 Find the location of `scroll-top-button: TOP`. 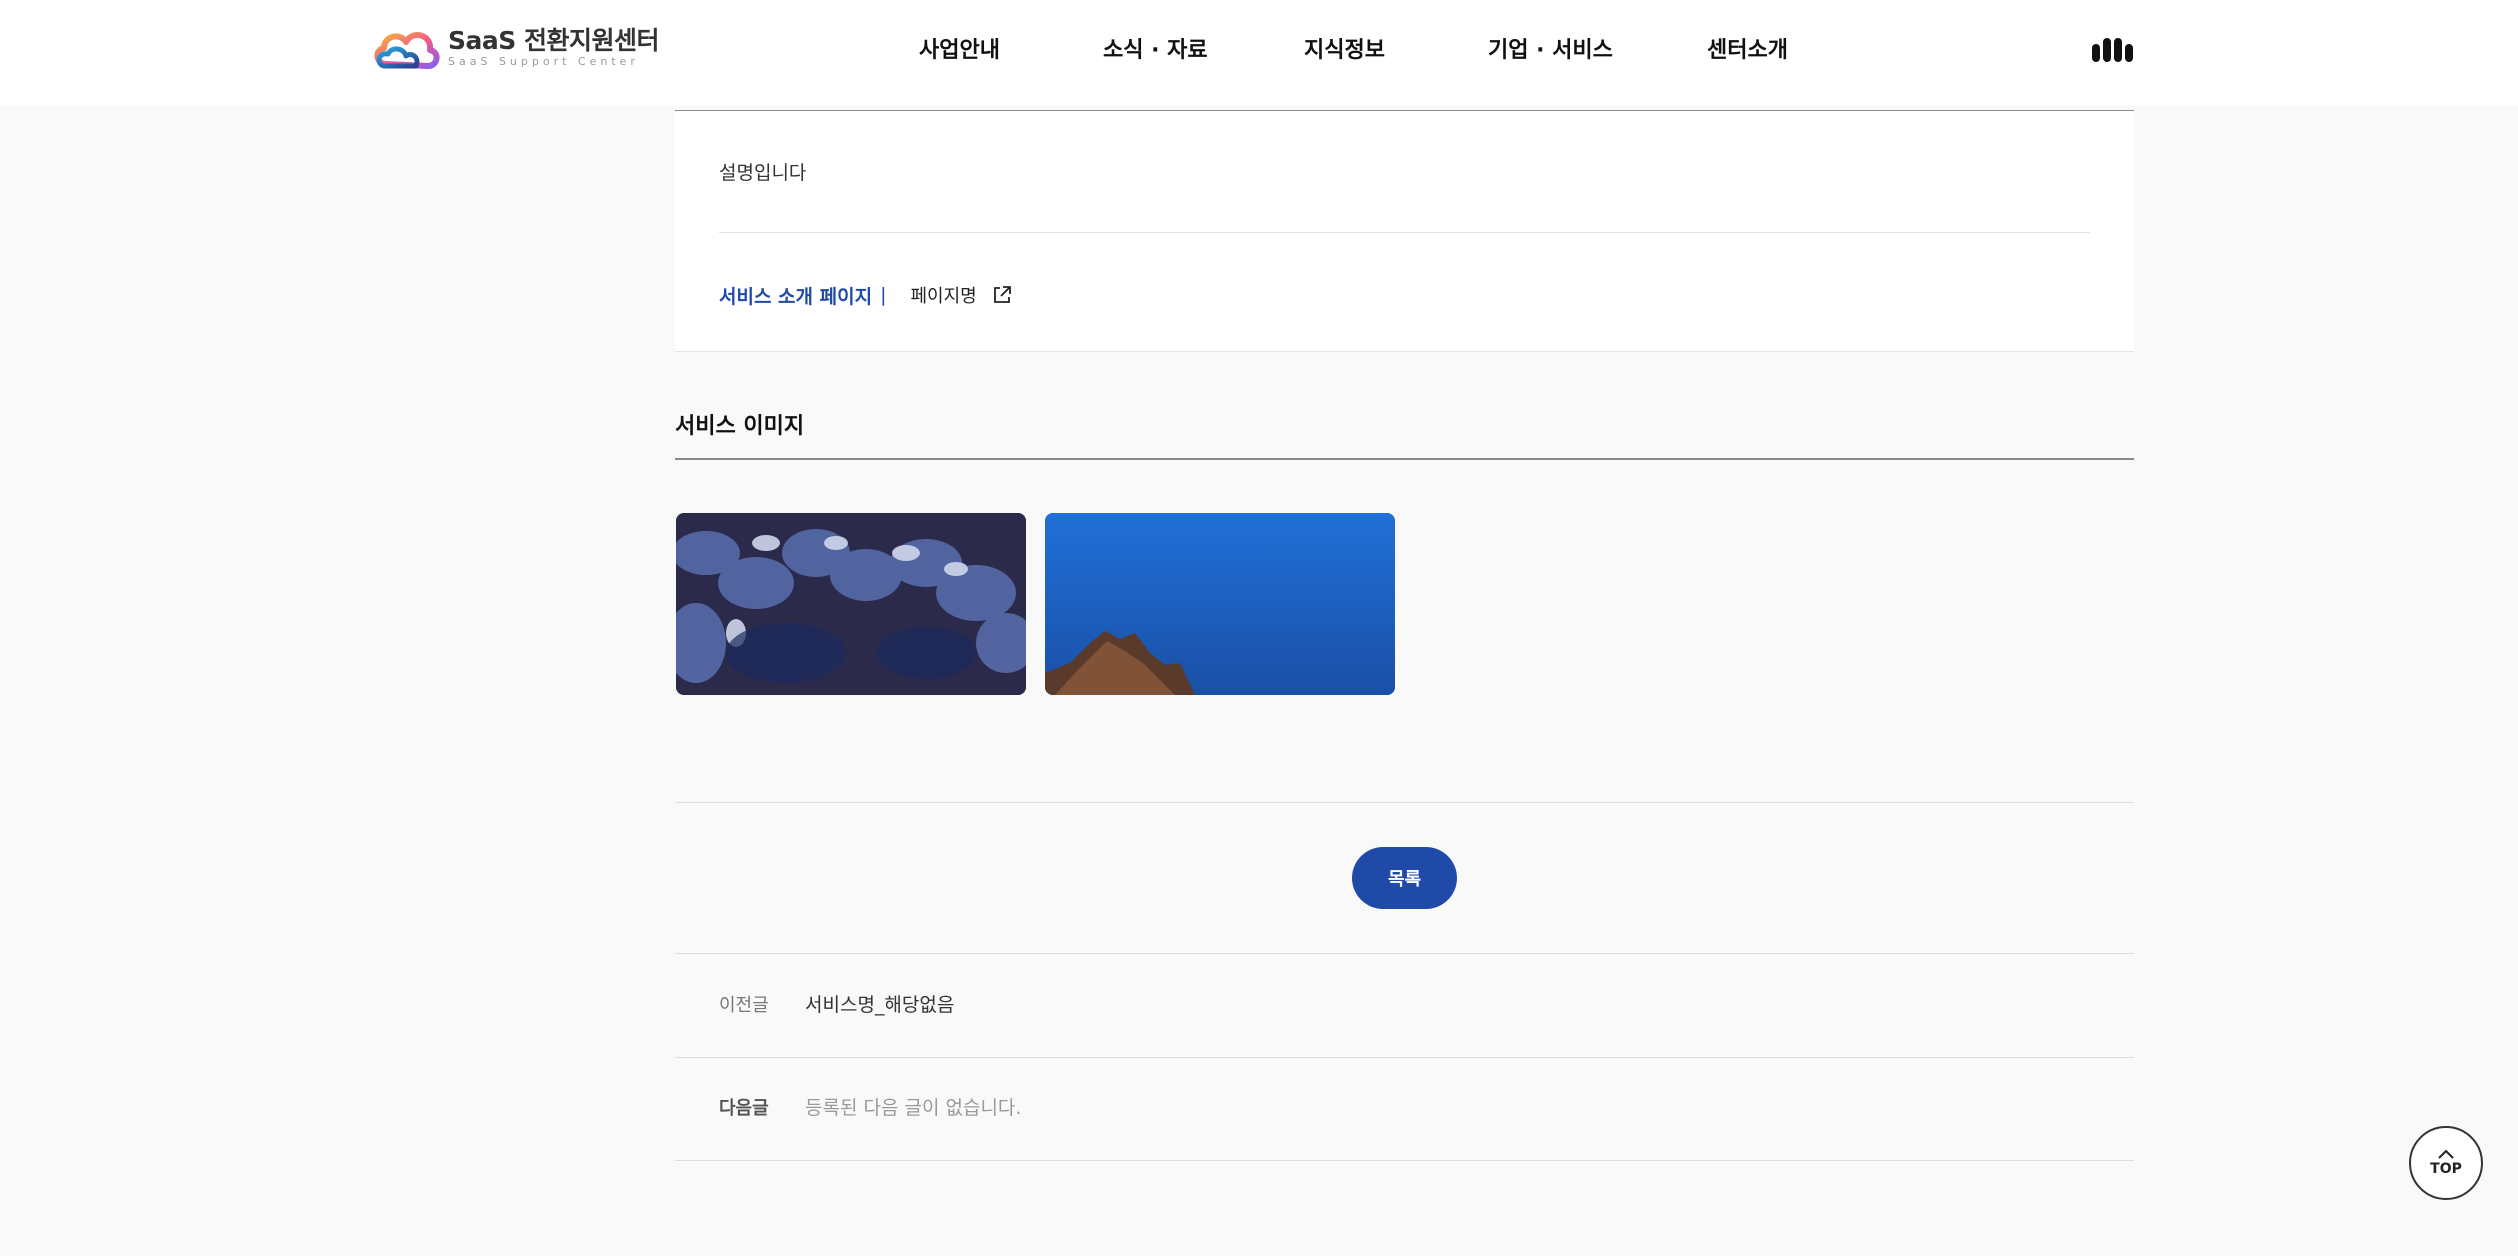

scroll-top-button: TOP is located at coordinates (2446, 1163).